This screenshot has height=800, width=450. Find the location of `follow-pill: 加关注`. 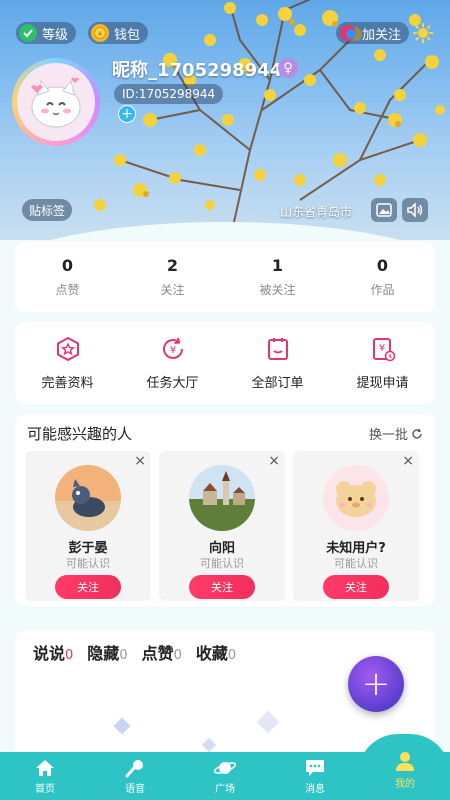

follow-pill: 加关注 is located at coordinates (373, 33).